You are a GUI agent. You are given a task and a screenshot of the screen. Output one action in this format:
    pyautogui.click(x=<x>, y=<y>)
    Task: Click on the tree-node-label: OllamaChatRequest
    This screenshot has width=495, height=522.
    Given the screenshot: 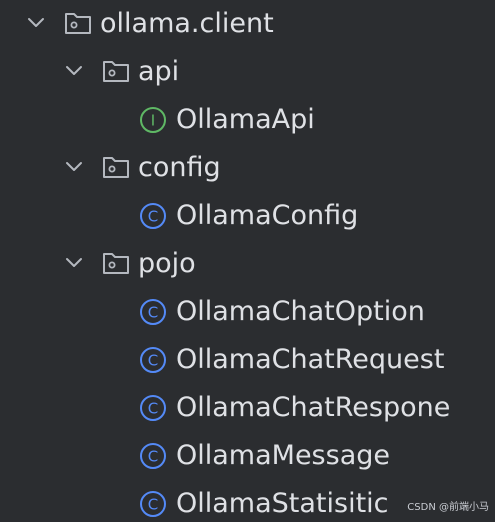 What is the action you would take?
    pyautogui.click(x=310, y=359)
    